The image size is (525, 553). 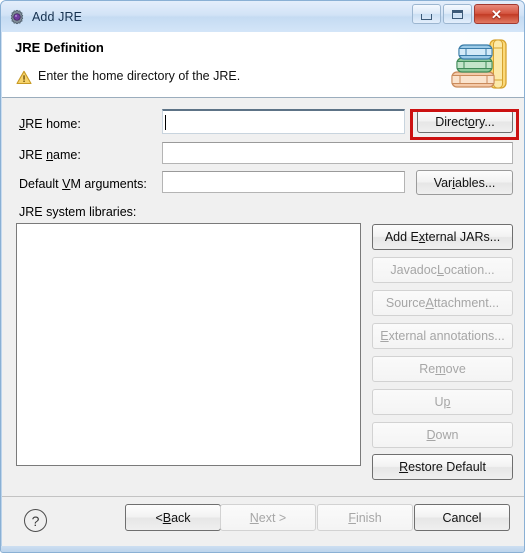 What do you see at coordinates (480, 65) in the screenshot?
I see `books-stack-icon` at bounding box center [480, 65].